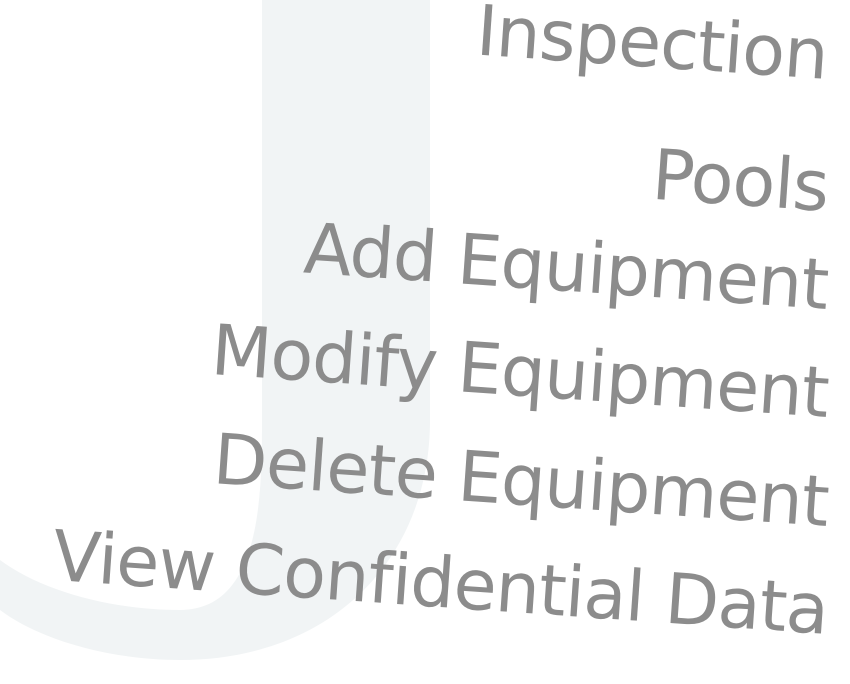 The image size is (850, 684). Describe the element at coordinates (740, 180) in the screenshot. I see `word-pools: Pools` at that location.